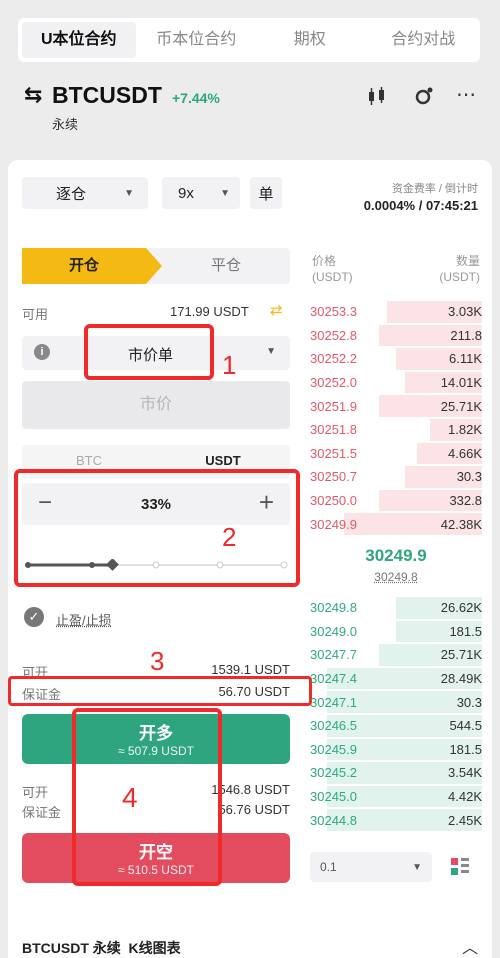 The width and height of the screenshot is (500, 958). What do you see at coordinates (333, 312) in the screenshot?
I see `ask-price: 30253.3` at bounding box center [333, 312].